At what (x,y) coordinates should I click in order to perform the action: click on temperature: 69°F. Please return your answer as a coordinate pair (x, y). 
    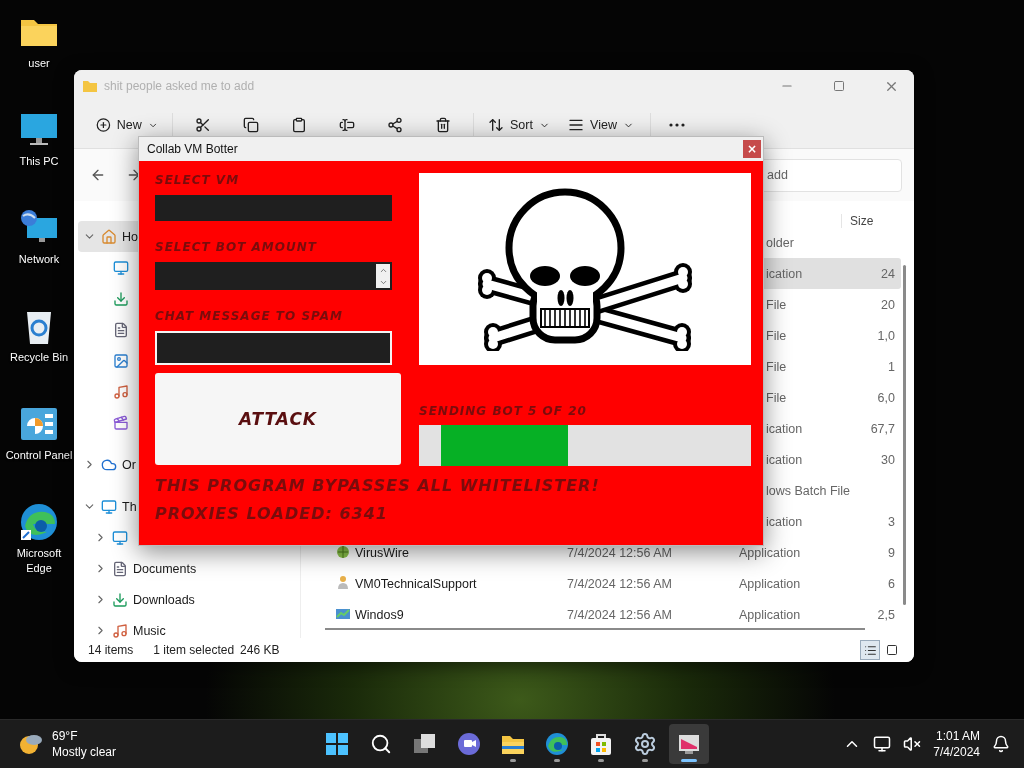
    Looking at the image, I should click on (65, 736).